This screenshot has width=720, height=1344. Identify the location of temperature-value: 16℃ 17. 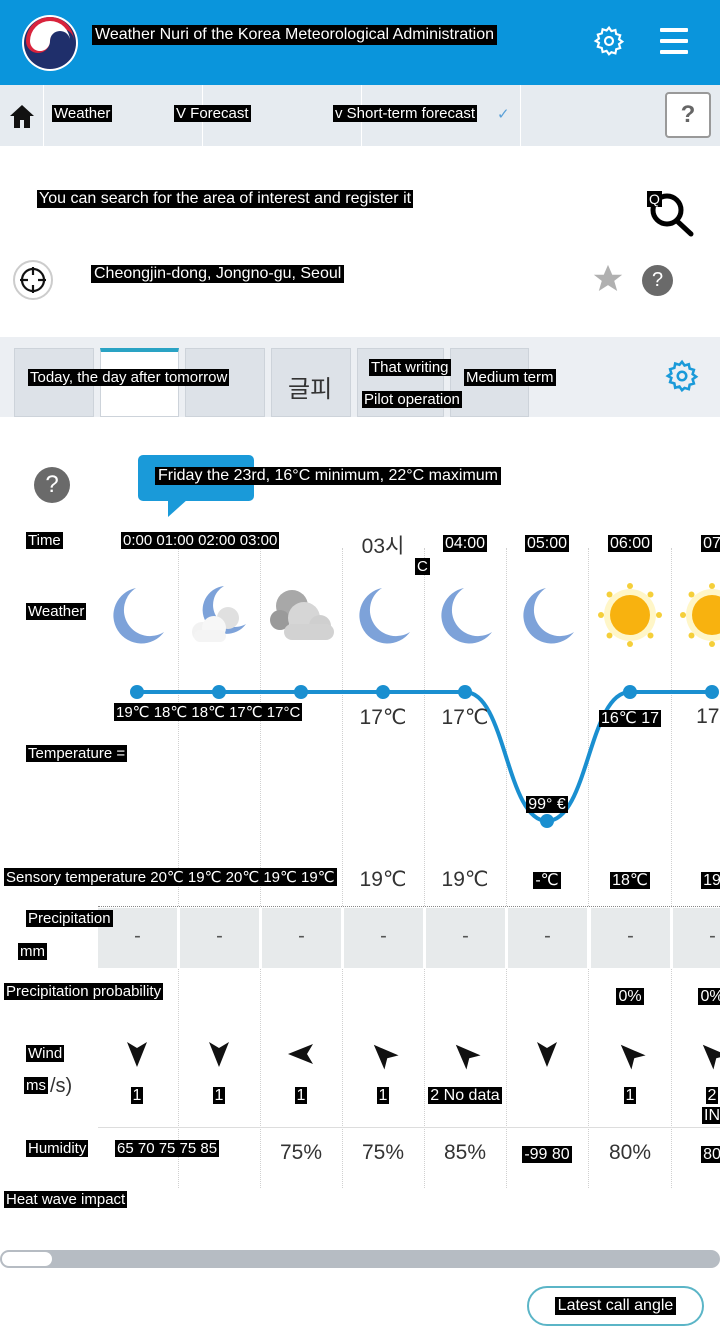
(629, 718).